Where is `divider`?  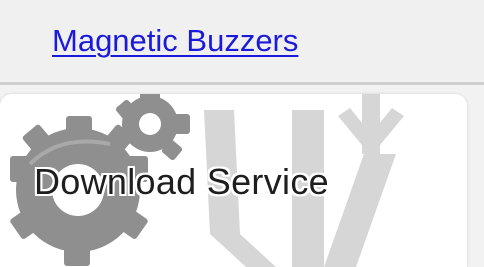
divider is located at coordinates (242, 83).